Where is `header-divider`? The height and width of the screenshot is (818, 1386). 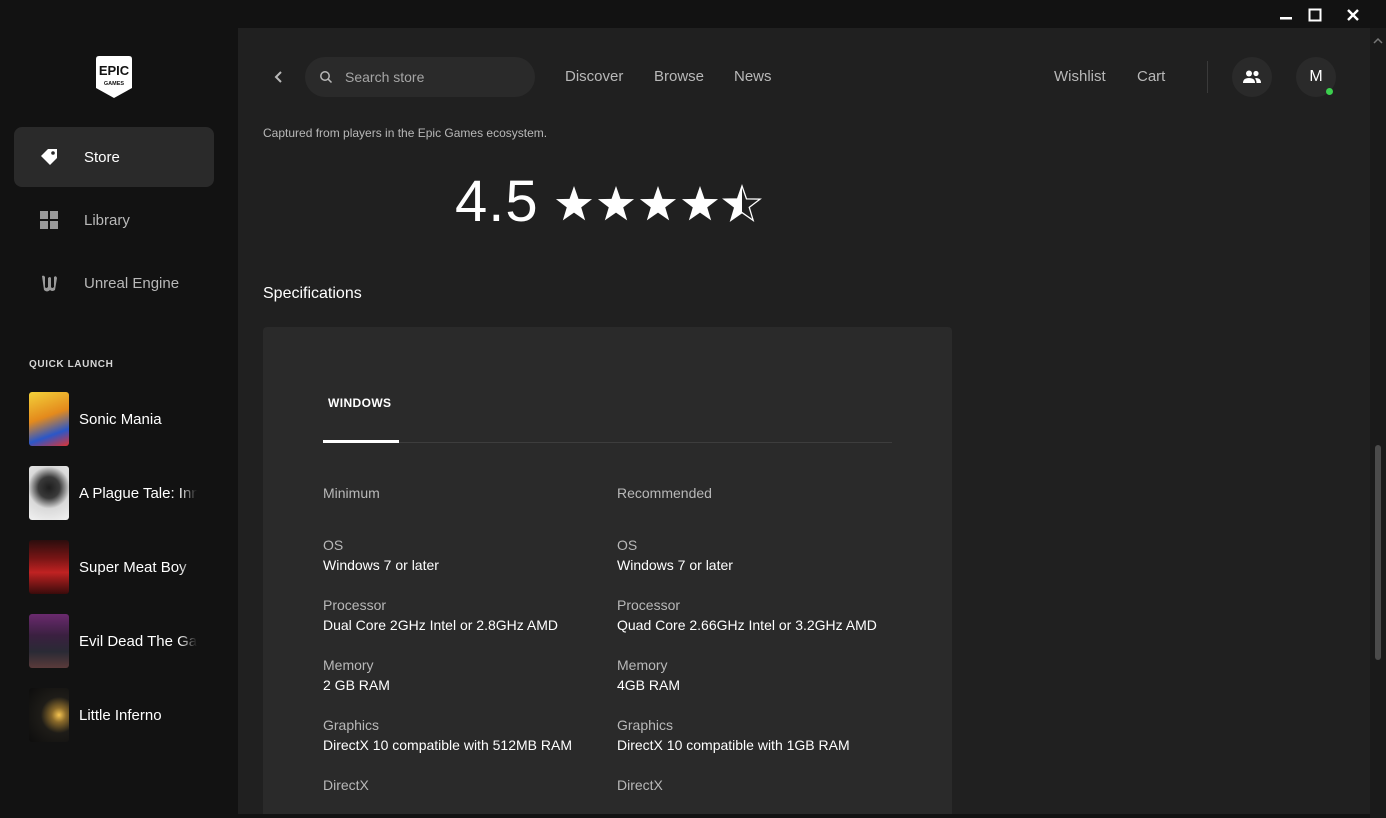 header-divider is located at coordinates (1207, 77).